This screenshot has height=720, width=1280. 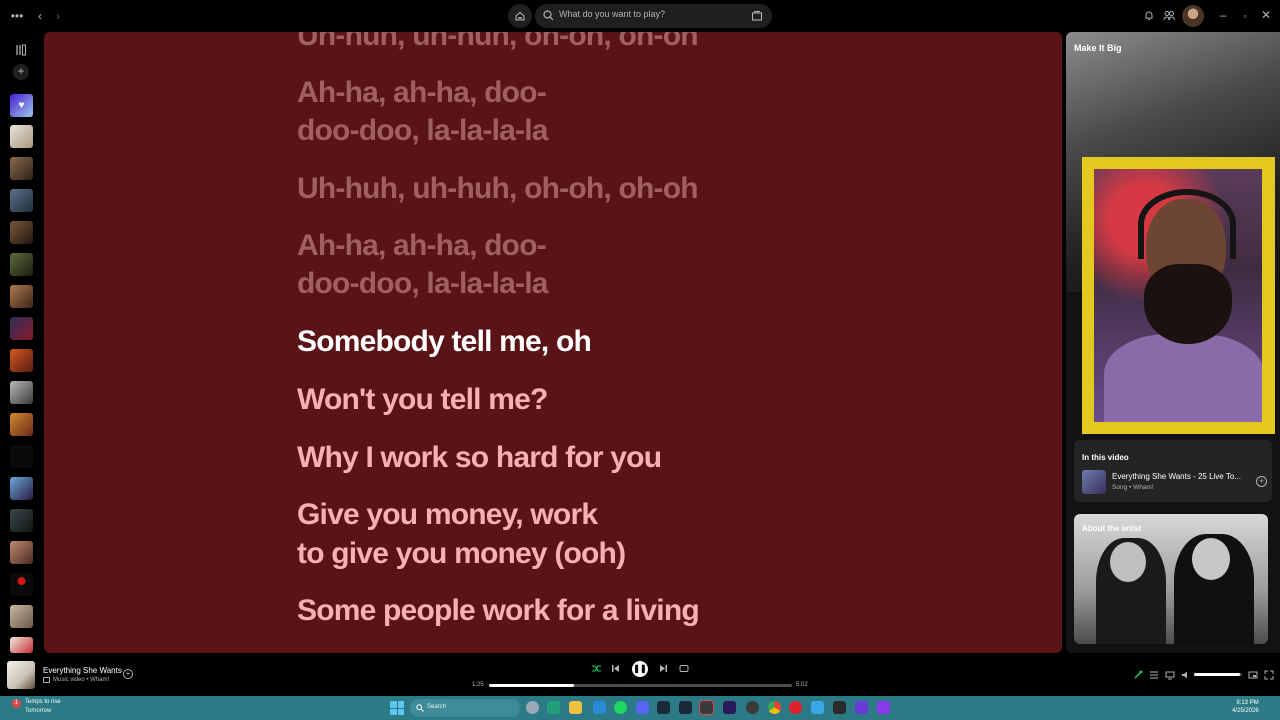 I want to click on previous-icon, so click(x=615, y=668).